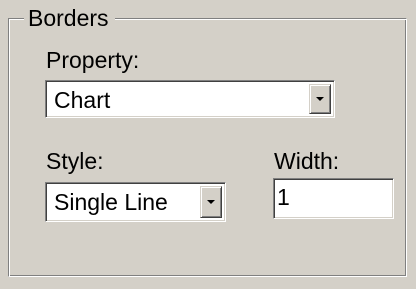 This screenshot has height=289, width=416. I want to click on width-input: 1, so click(333, 198).